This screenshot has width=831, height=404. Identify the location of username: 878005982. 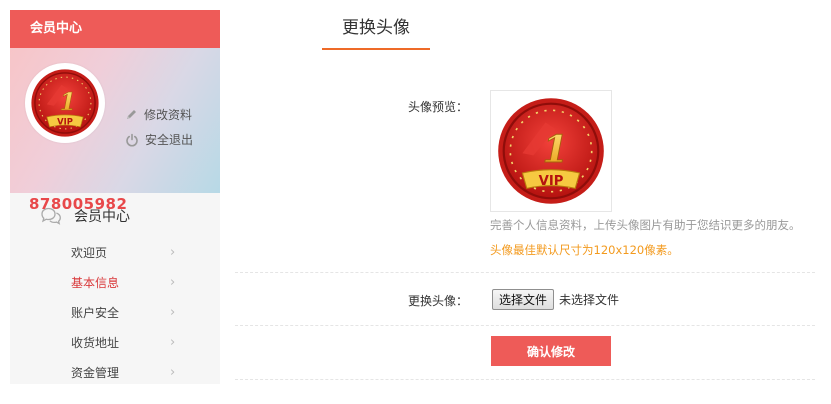
(78, 204).